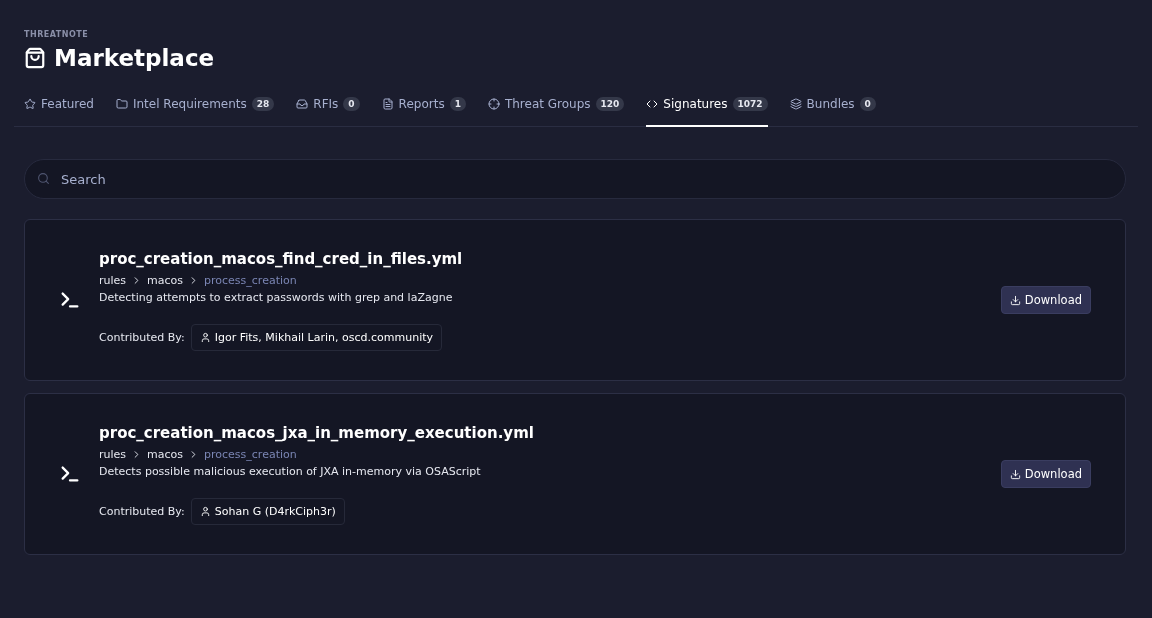  Describe the element at coordinates (189, 104) in the screenshot. I see `tab-label: Intel Requirements` at that location.